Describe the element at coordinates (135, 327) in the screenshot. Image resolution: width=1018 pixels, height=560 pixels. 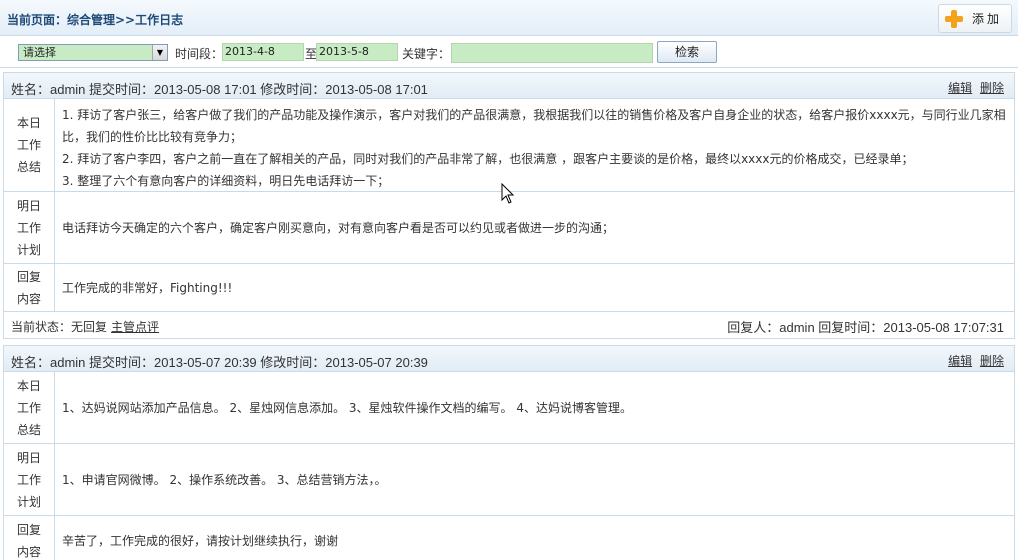
I see `review-link: 主管点评` at that location.